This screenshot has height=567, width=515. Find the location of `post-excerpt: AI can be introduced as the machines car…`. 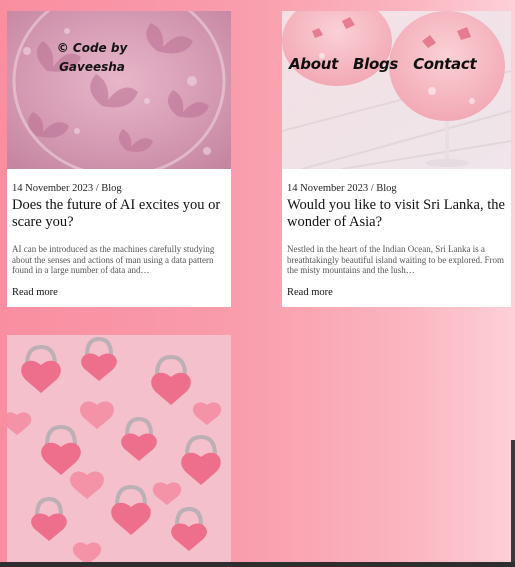

post-excerpt: AI can be introduced as the machines car… is located at coordinates (113, 259).